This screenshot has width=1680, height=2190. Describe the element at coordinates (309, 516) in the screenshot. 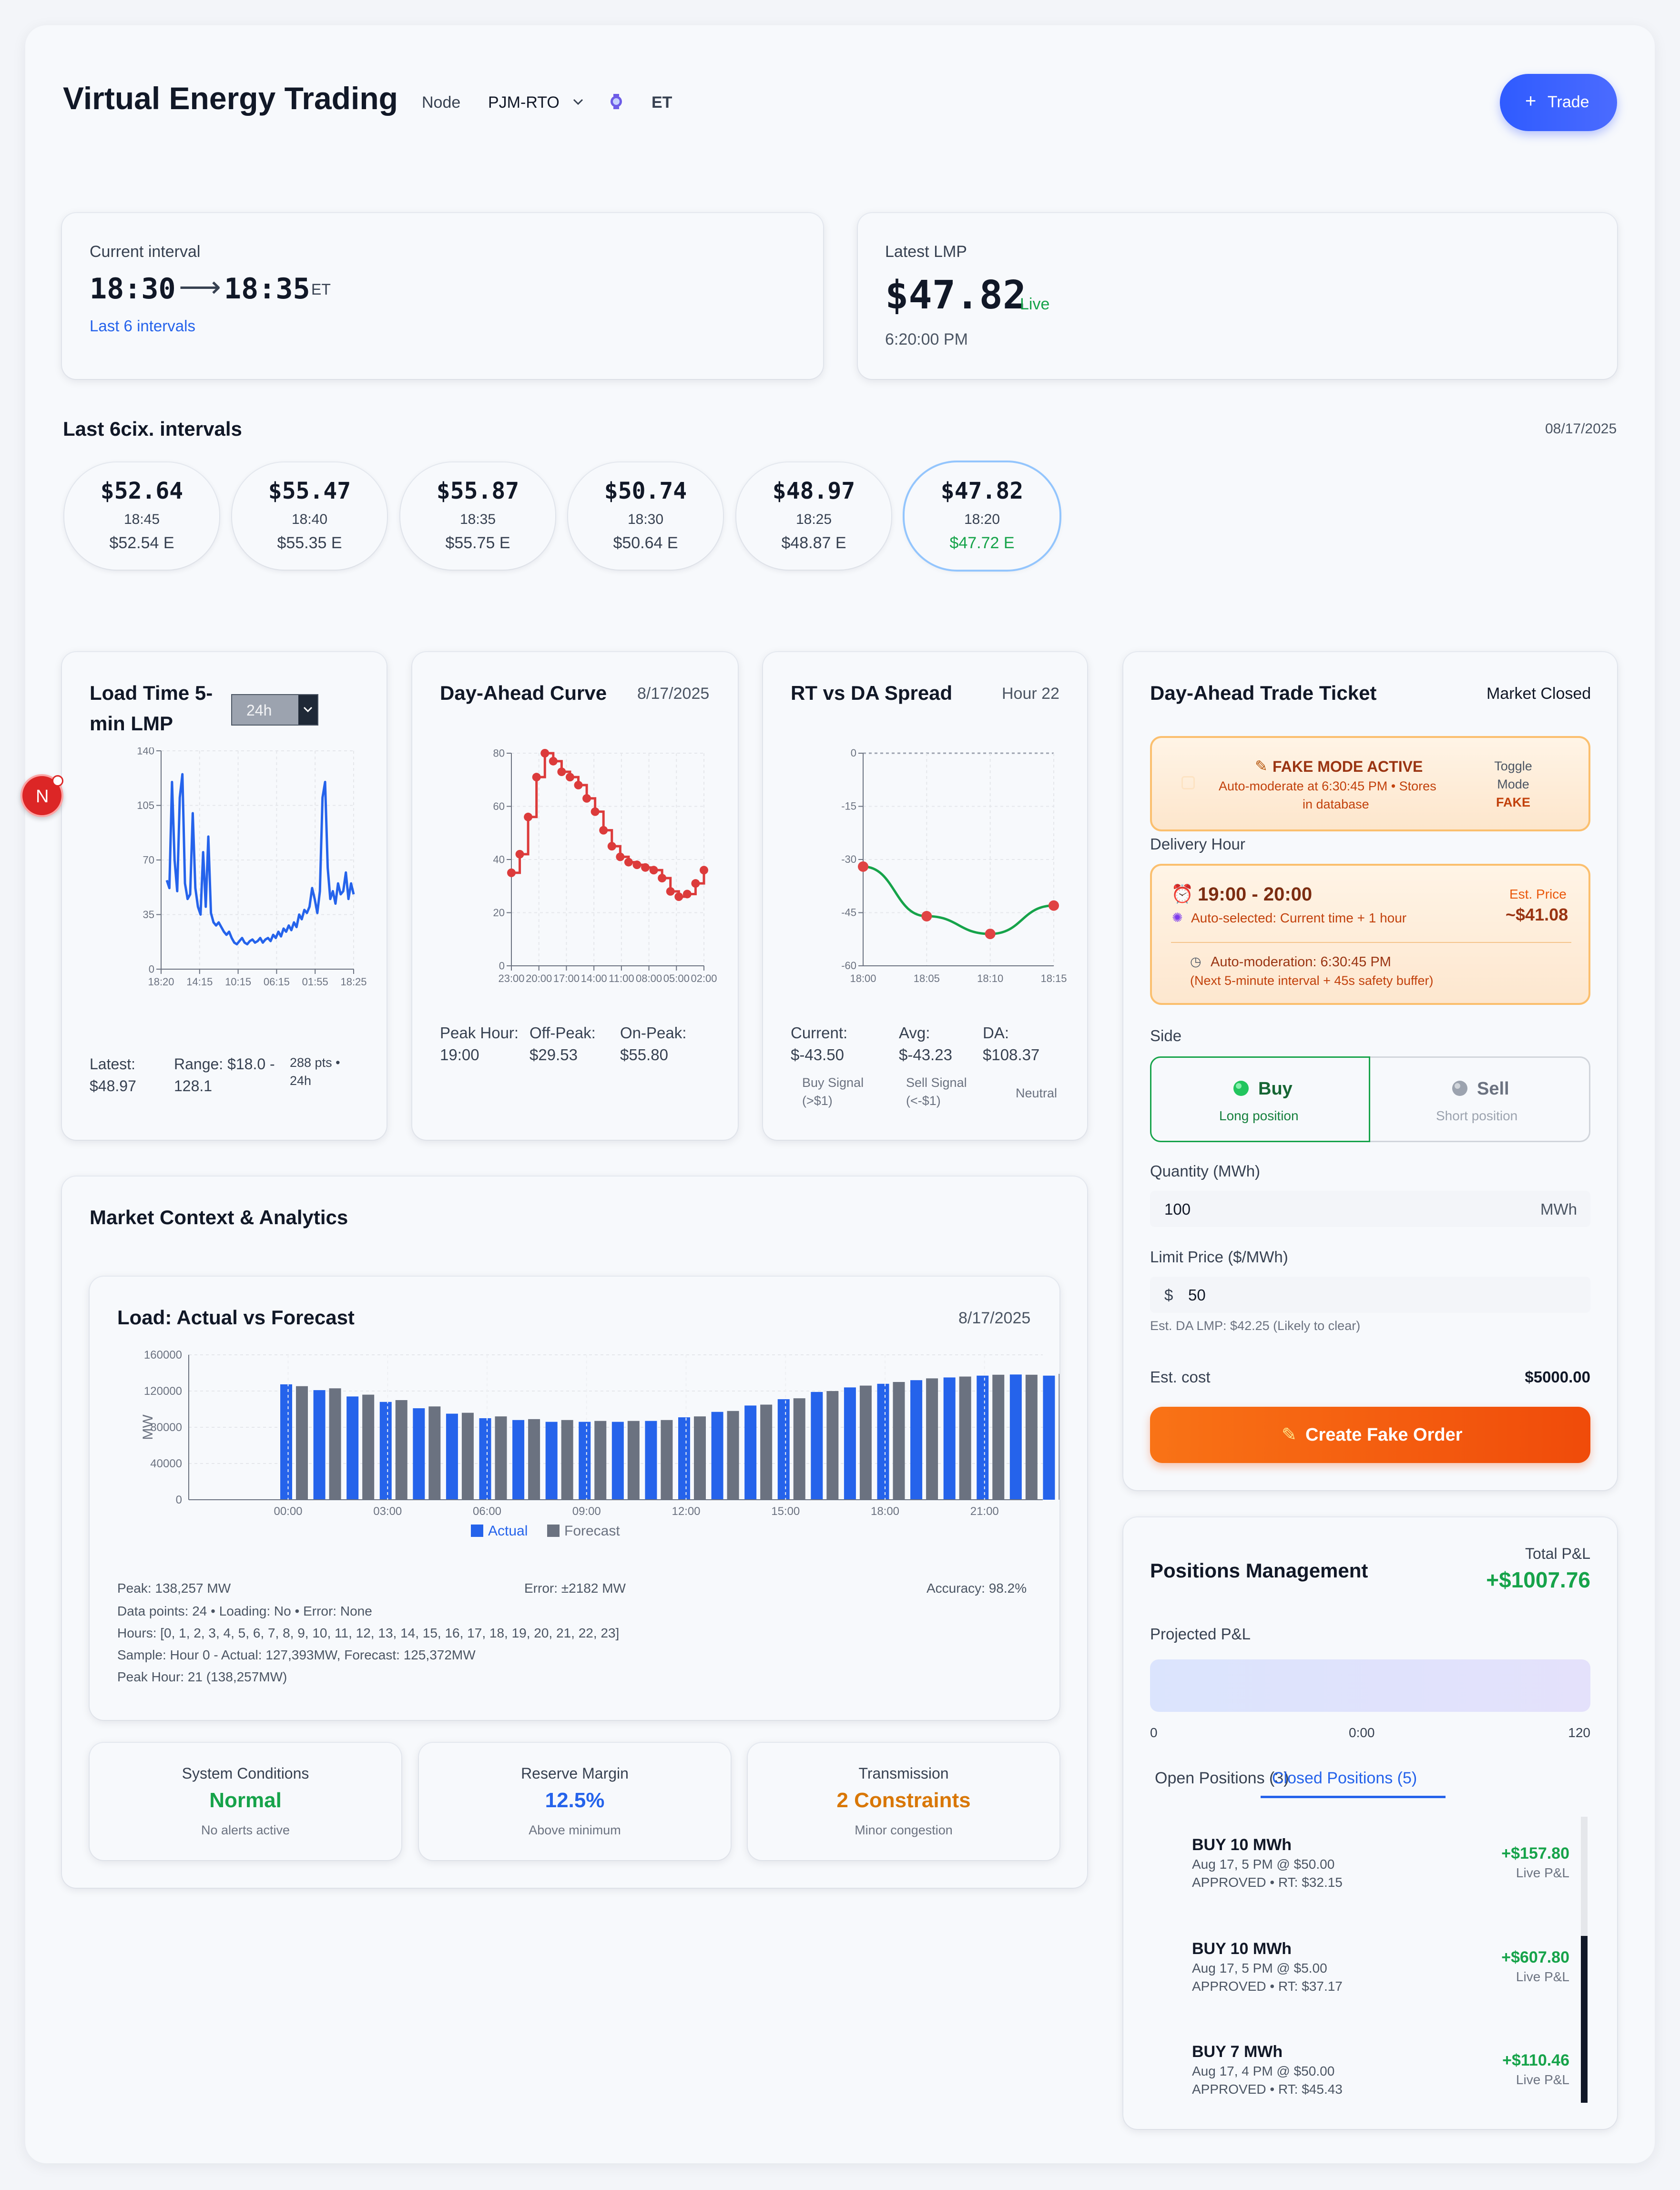

I see `interval-pill: $55.47 18:40 $55.35 E` at that location.